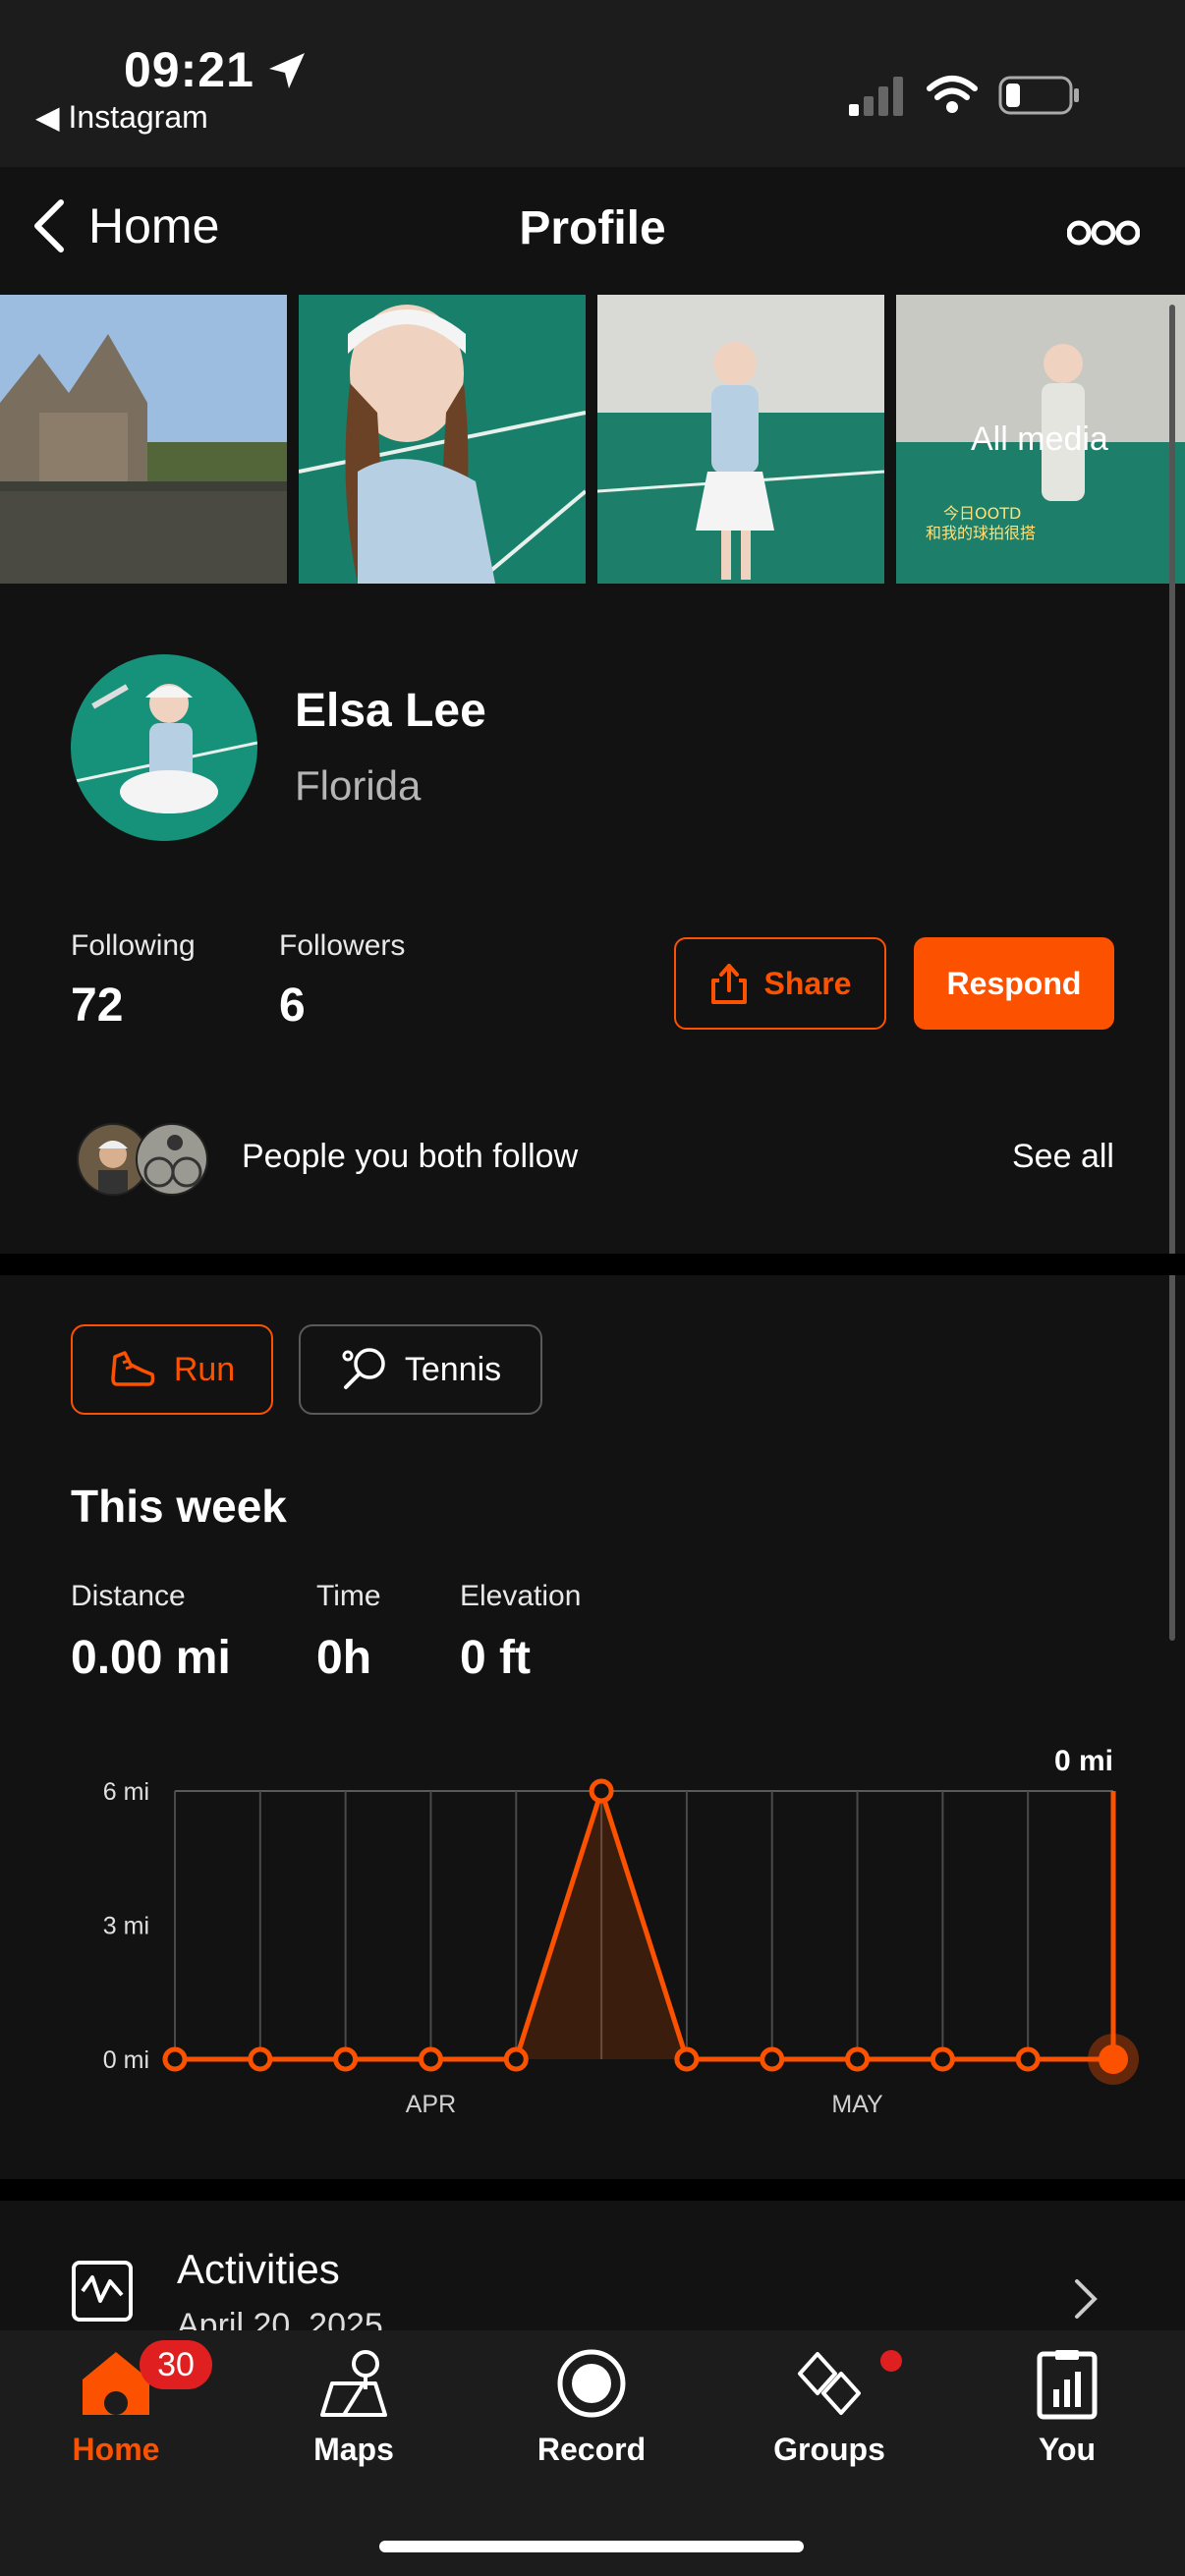  Describe the element at coordinates (122, 117) in the screenshot. I see `back-to-instagram: ◀ Instagram` at that location.